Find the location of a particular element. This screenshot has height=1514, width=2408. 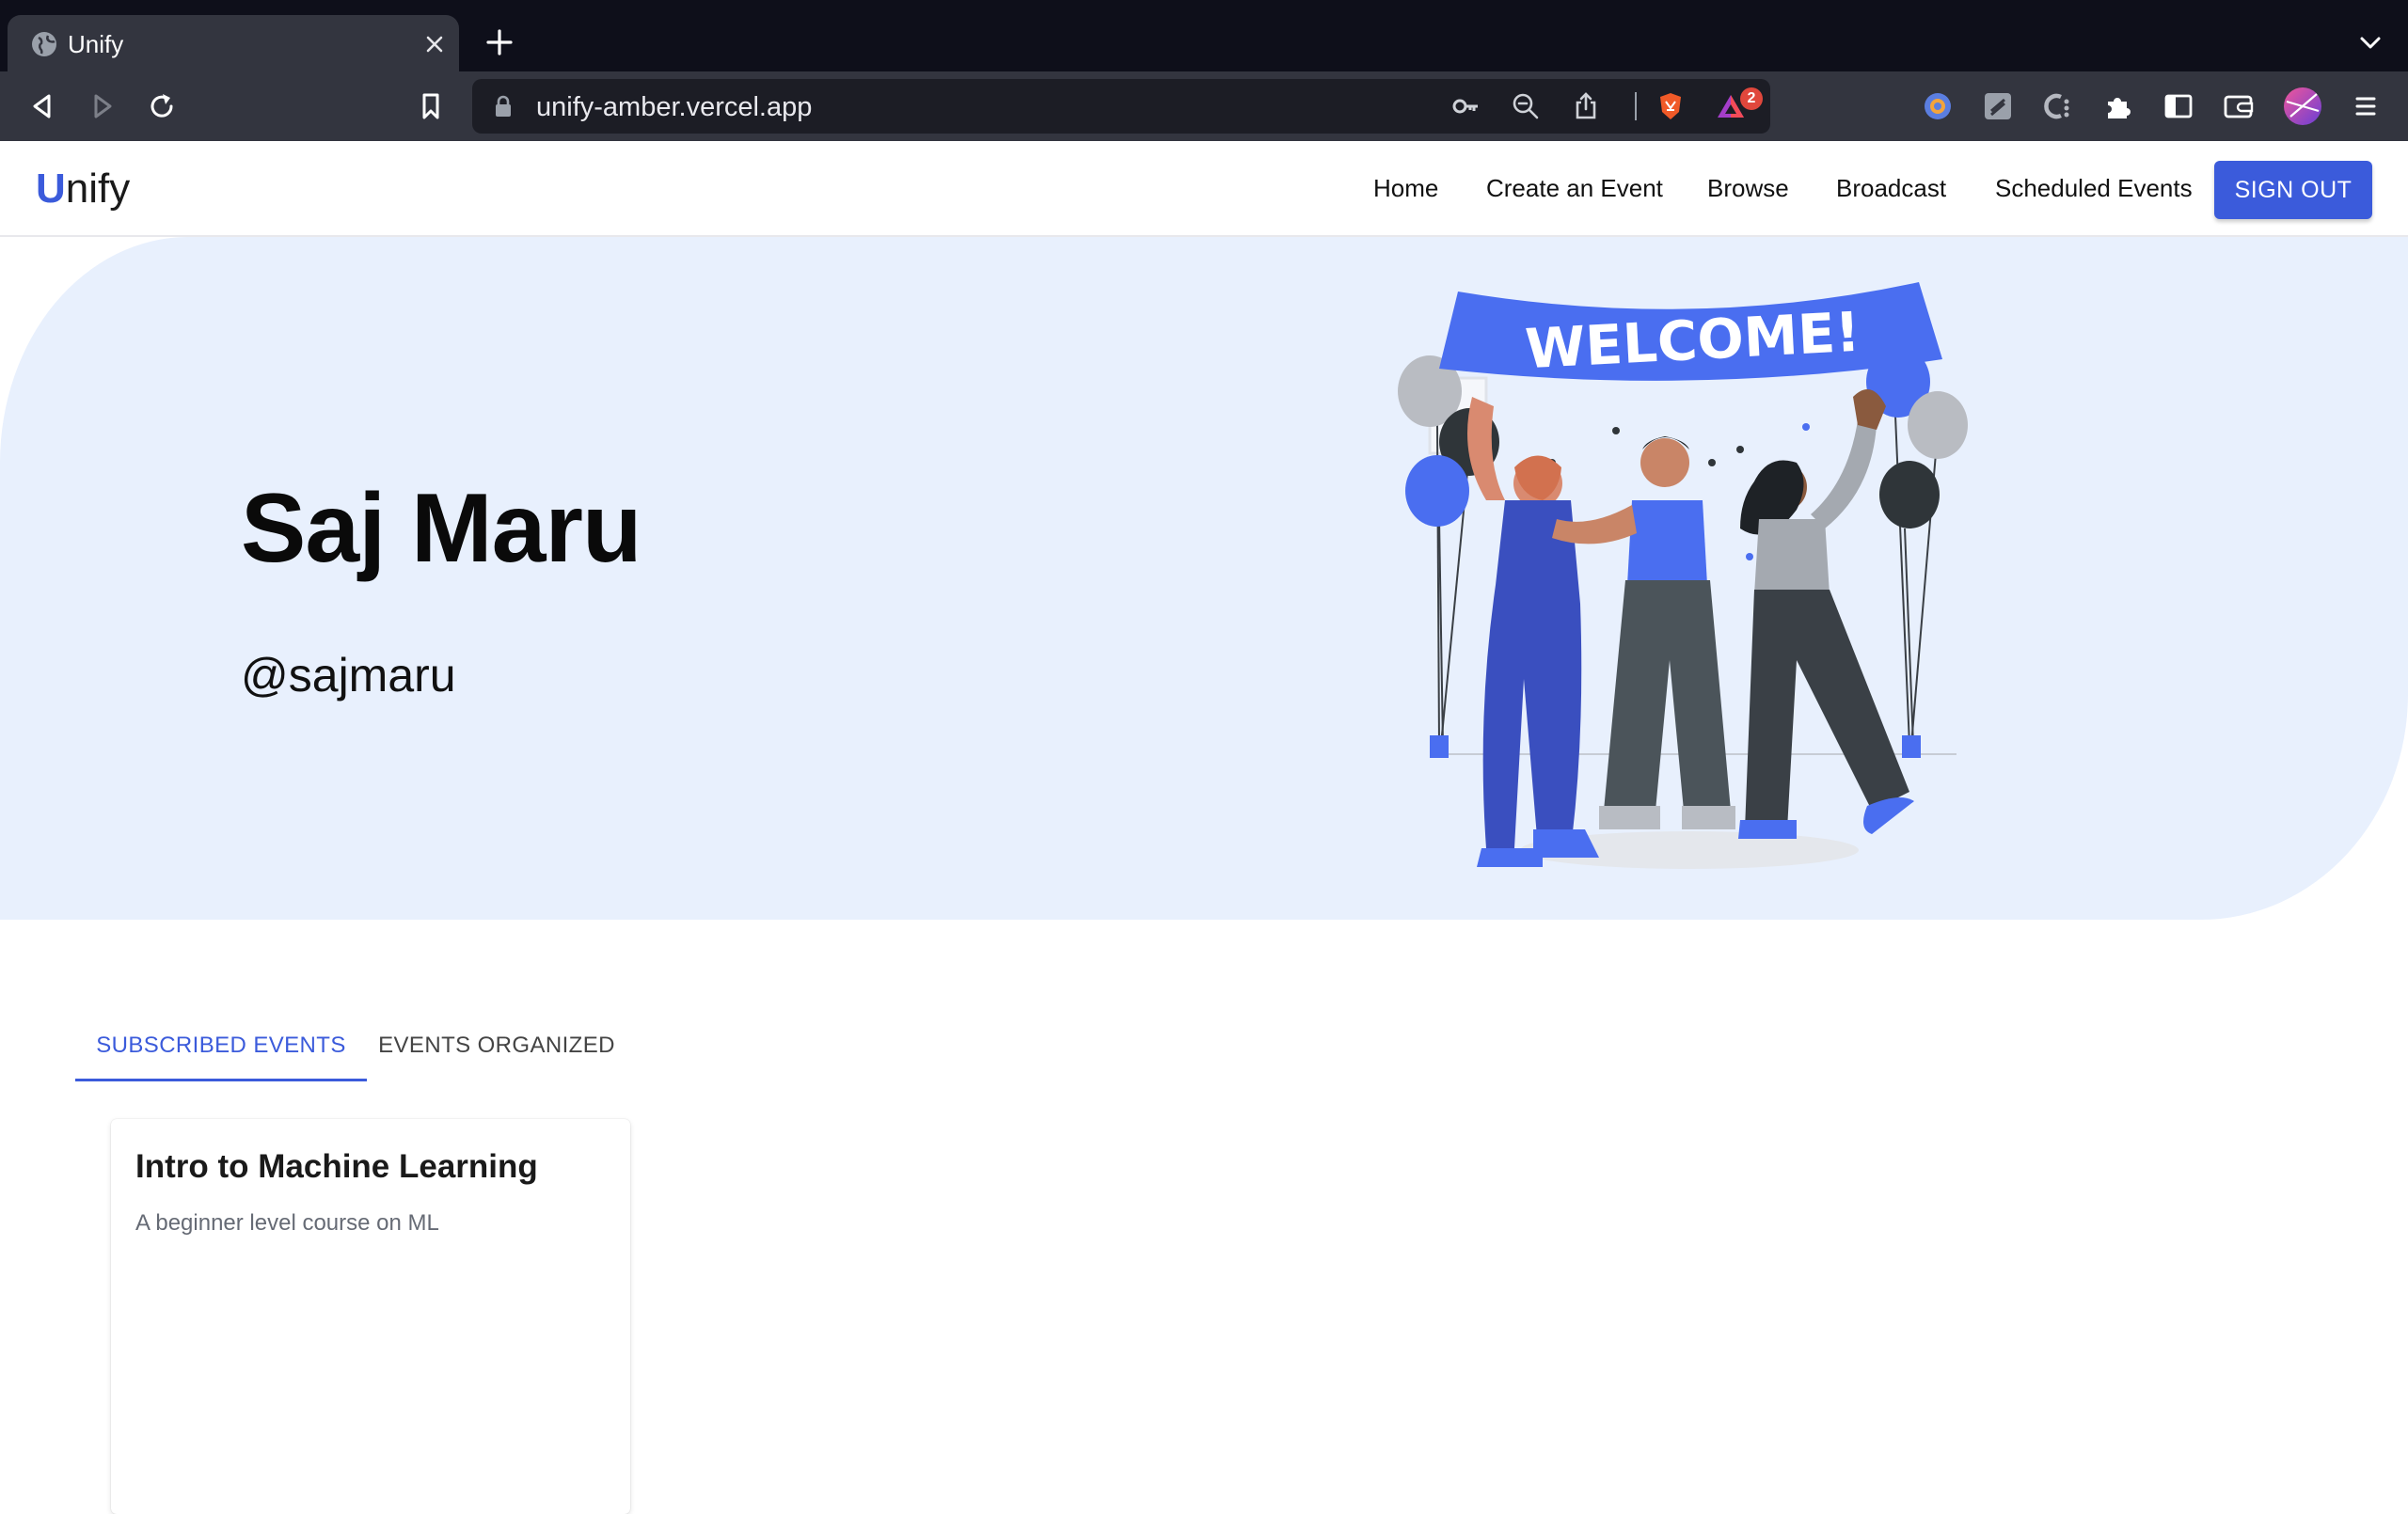

separator is located at coordinates (1636, 106).